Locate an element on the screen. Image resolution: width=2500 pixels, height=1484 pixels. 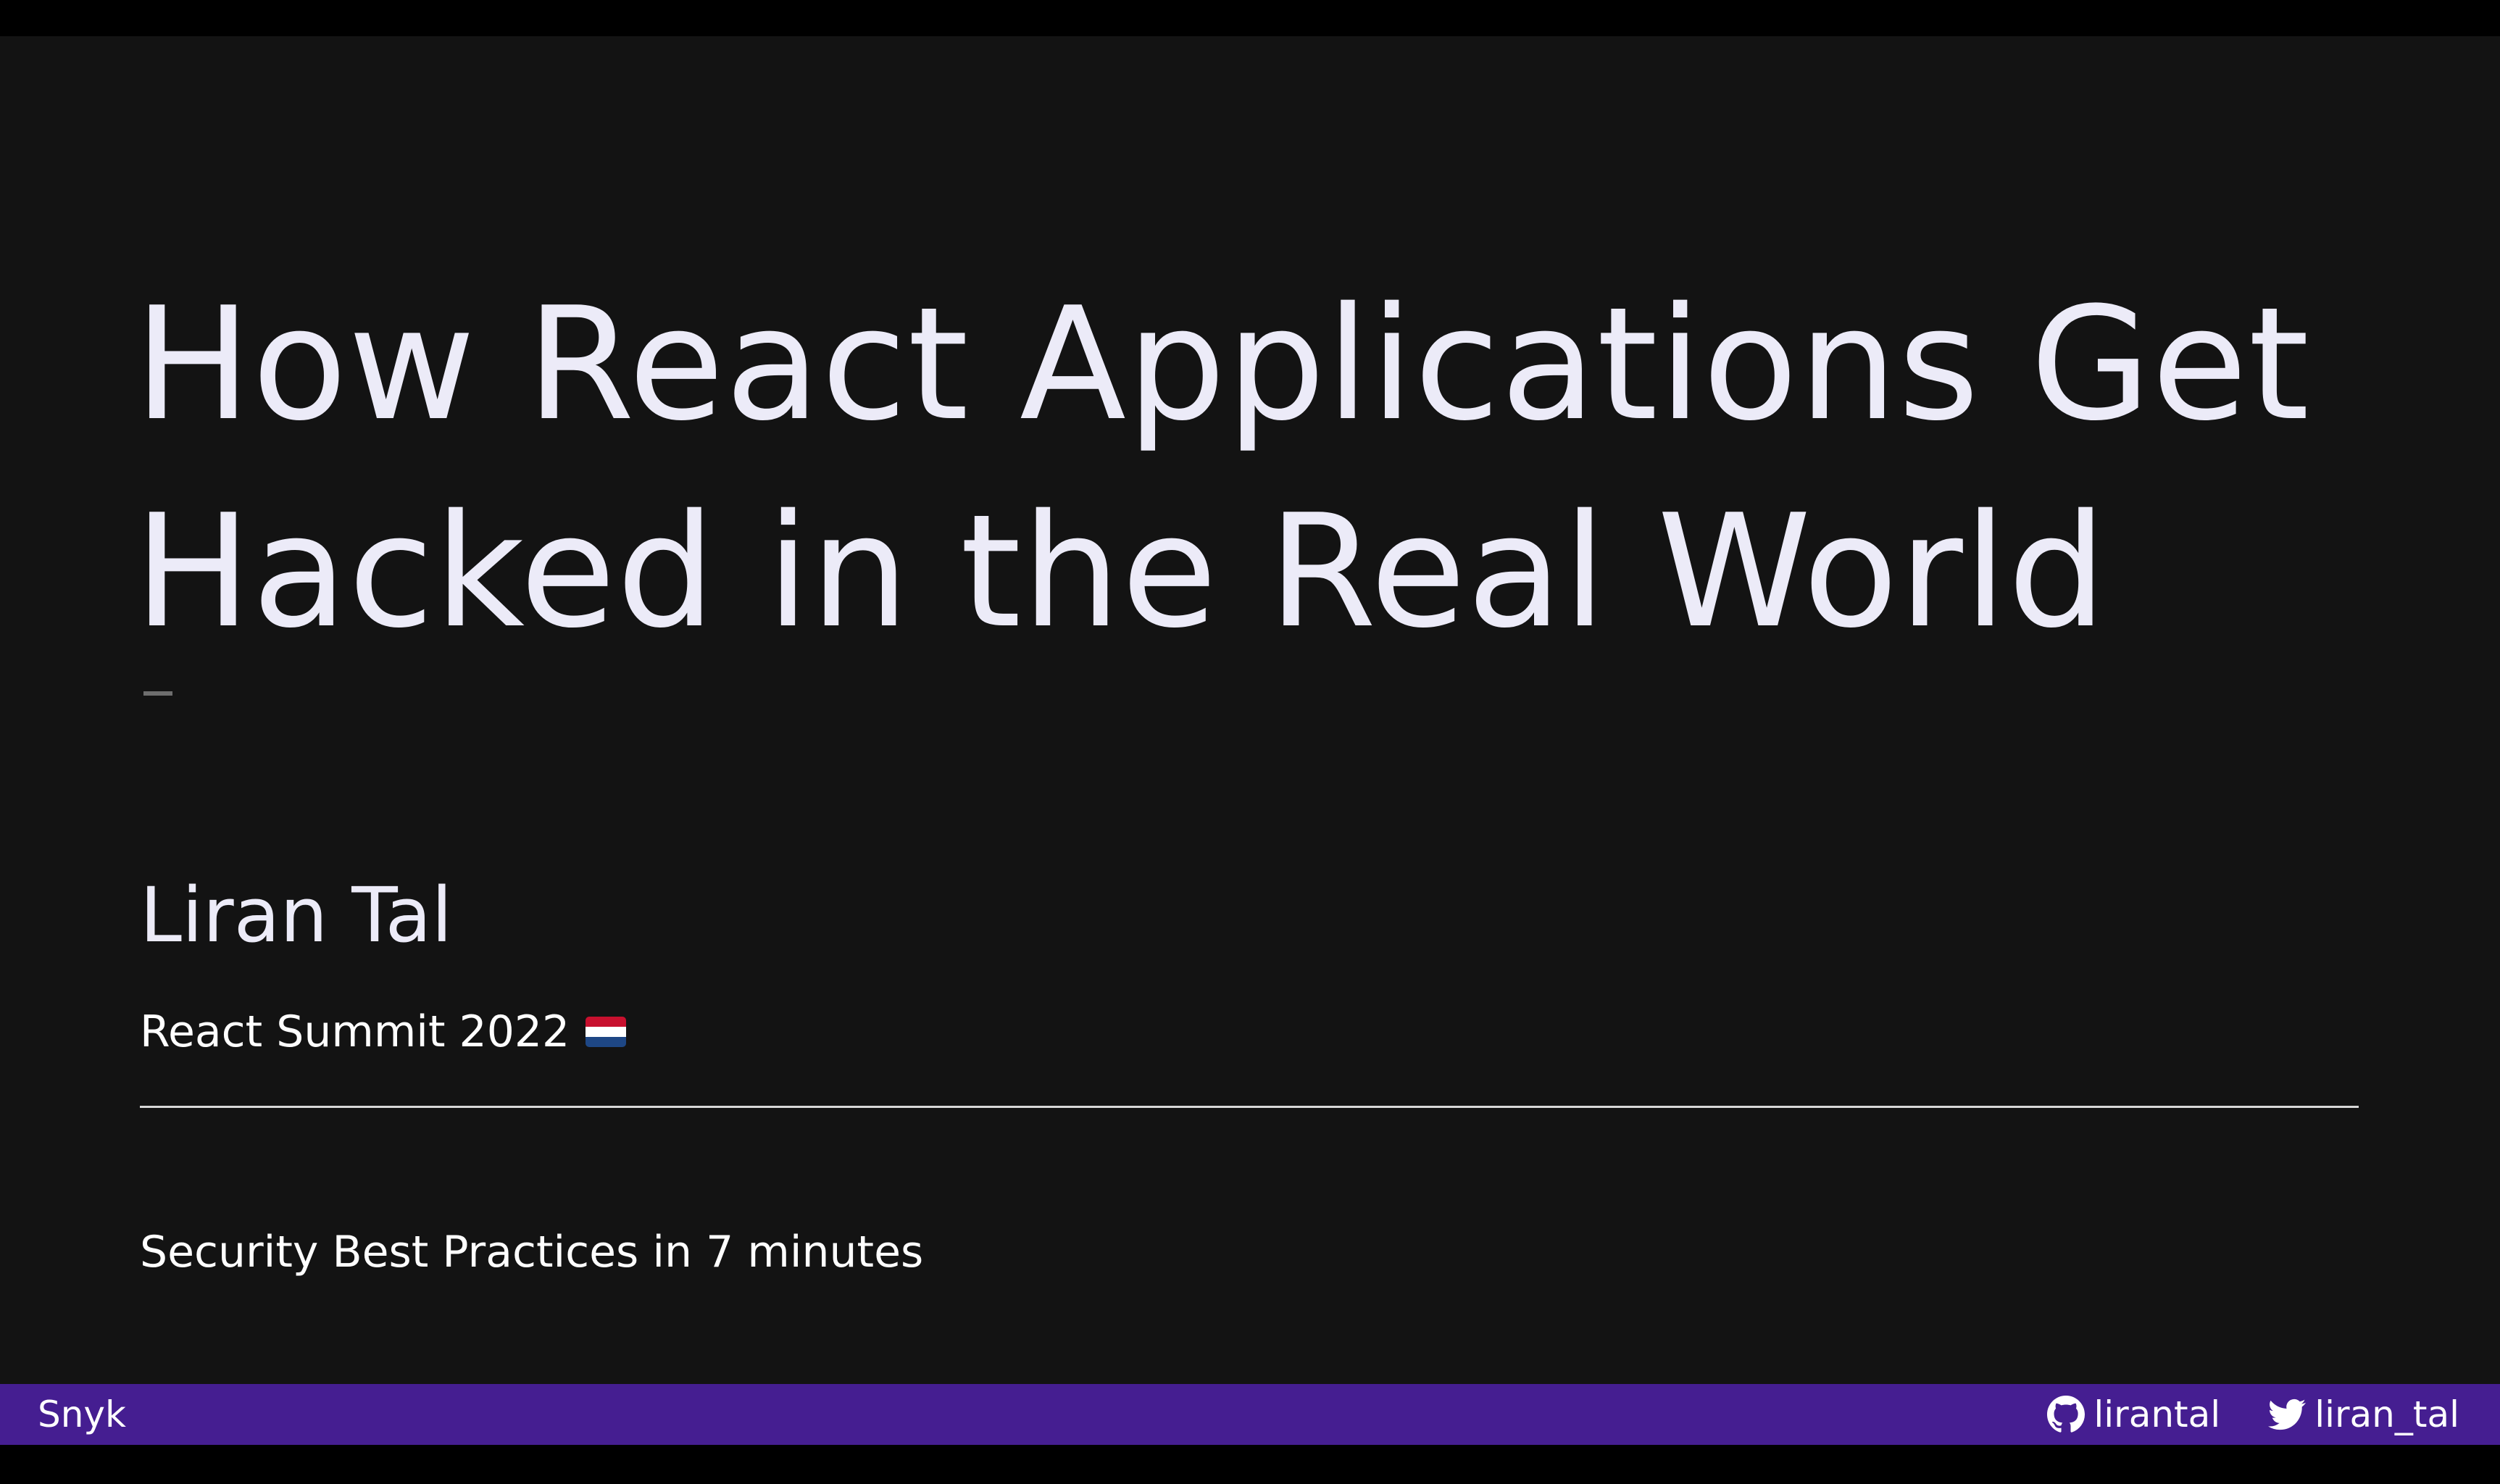
twitter-handle: liran_tal is located at coordinates (2386, 1414).